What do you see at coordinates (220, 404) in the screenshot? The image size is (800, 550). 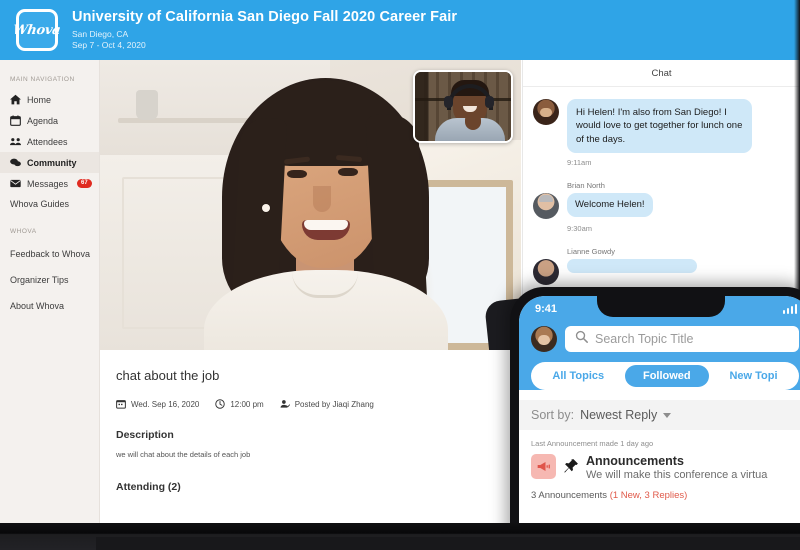 I see `clock-icon` at bounding box center [220, 404].